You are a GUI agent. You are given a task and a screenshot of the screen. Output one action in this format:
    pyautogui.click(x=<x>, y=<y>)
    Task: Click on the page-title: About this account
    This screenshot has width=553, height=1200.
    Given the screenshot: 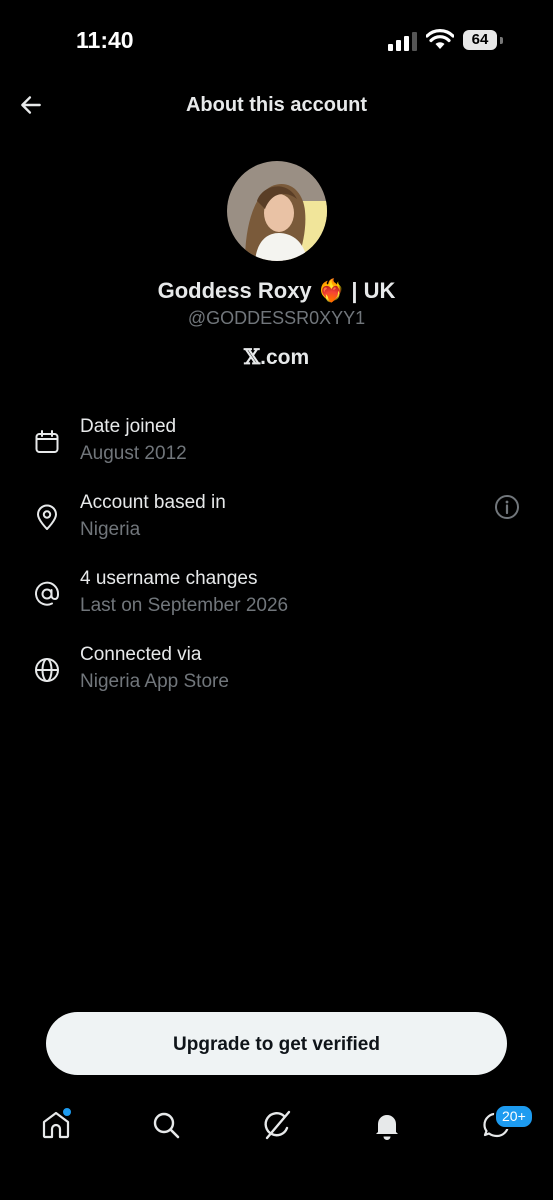 What is the action you would take?
    pyautogui.click(x=276, y=105)
    